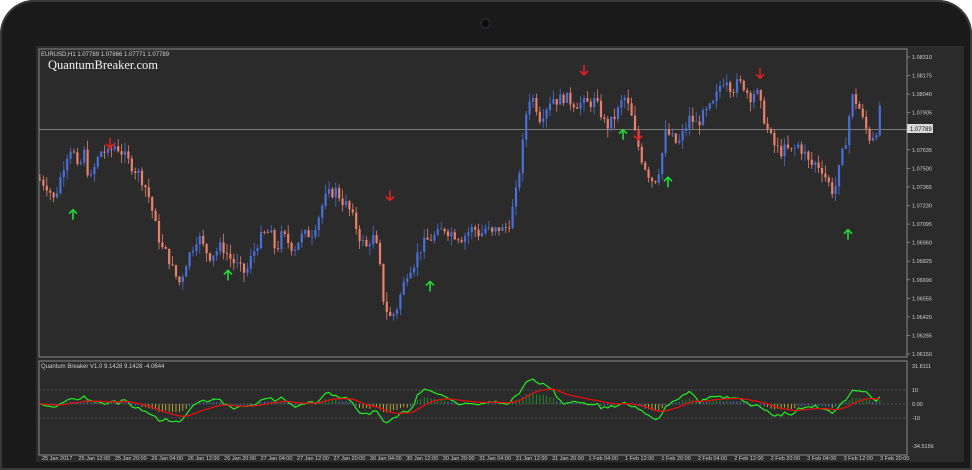 The height and width of the screenshot is (470, 972). Describe the element at coordinates (921, 130) in the screenshot. I see `current-price-text: 1.07789` at that location.